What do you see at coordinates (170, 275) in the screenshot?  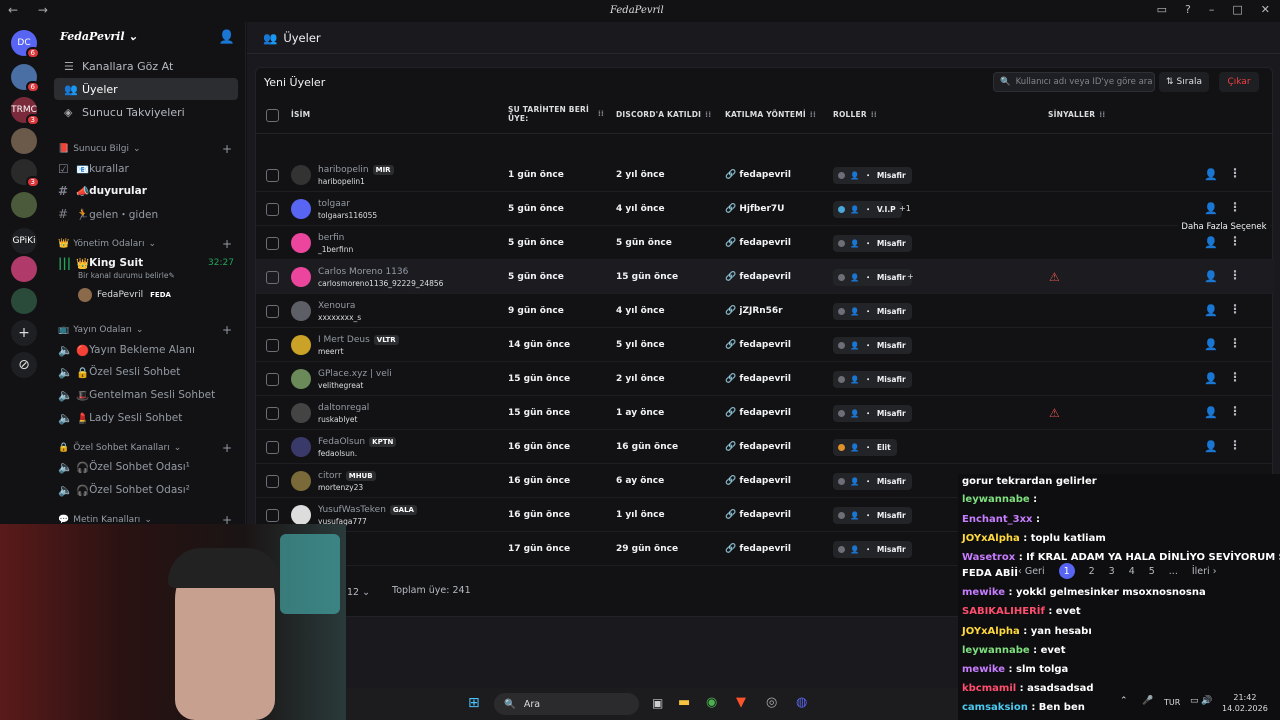 I see `channel-status-input: Bir kanal durumu belirle ✎` at bounding box center [170, 275].